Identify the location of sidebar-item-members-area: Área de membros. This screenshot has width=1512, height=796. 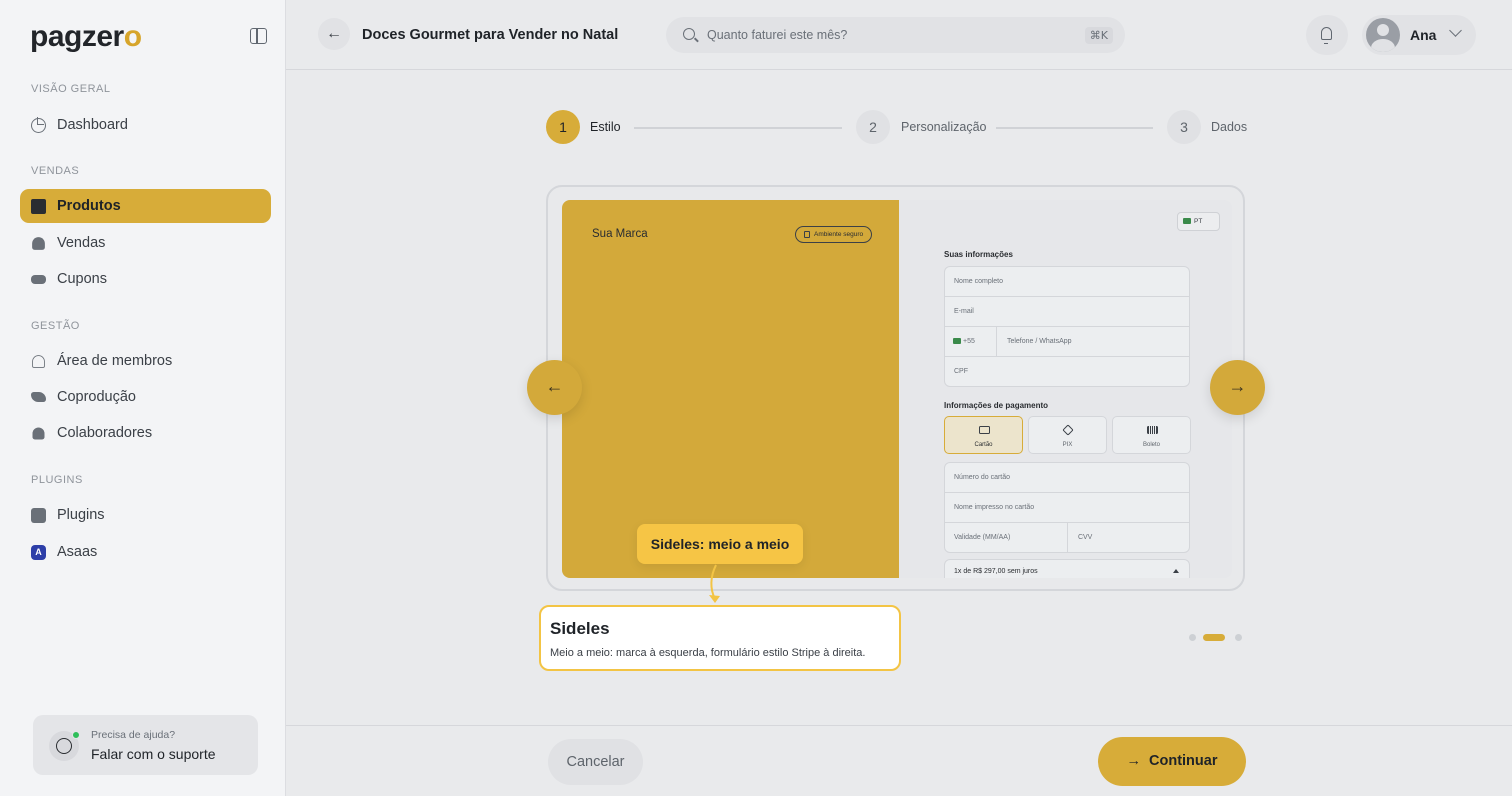
(145, 361).